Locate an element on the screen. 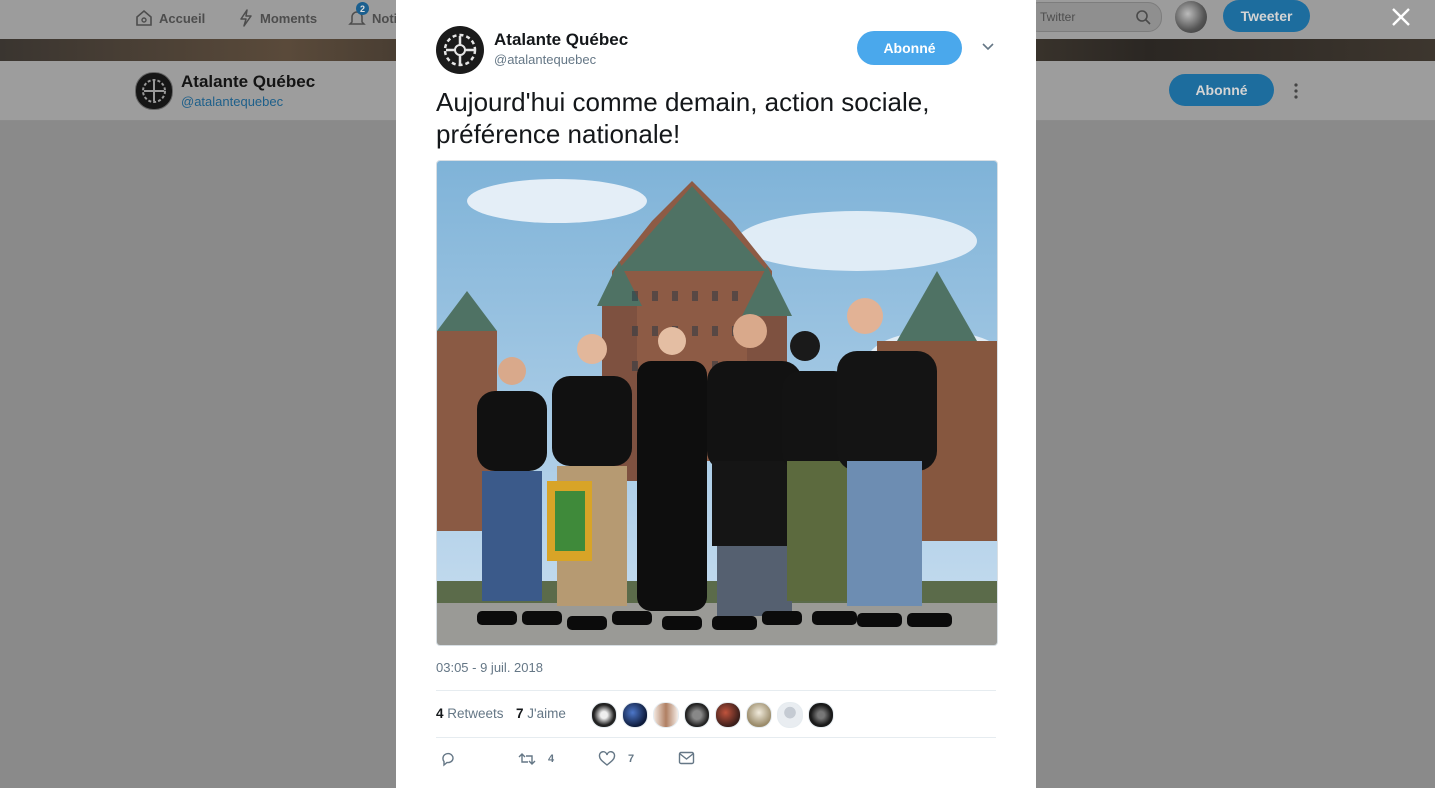 The height and width of the screenshot is (788, 1435). home-icon is located at coordinates (144, 17).